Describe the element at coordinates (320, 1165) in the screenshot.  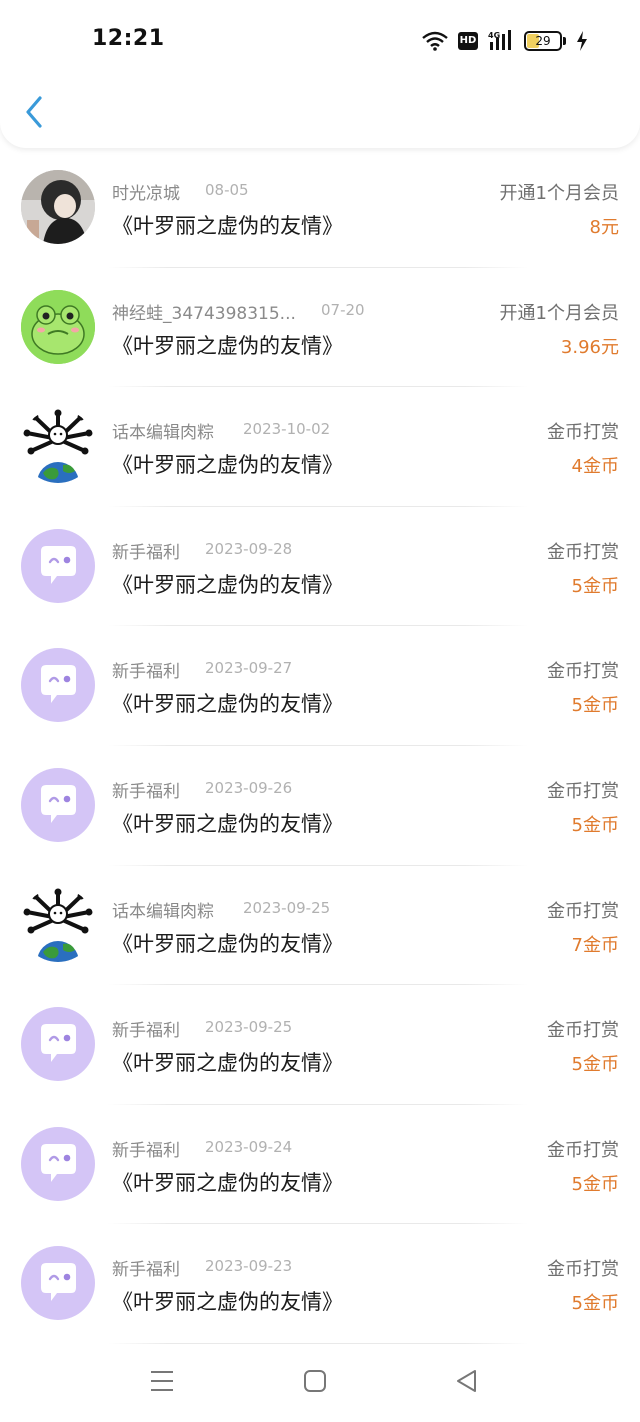
I see `record-row: 新手福利 2023-09-24 《叶罗丽之虚伪的友情》 金币打赏 5金币` at that location.